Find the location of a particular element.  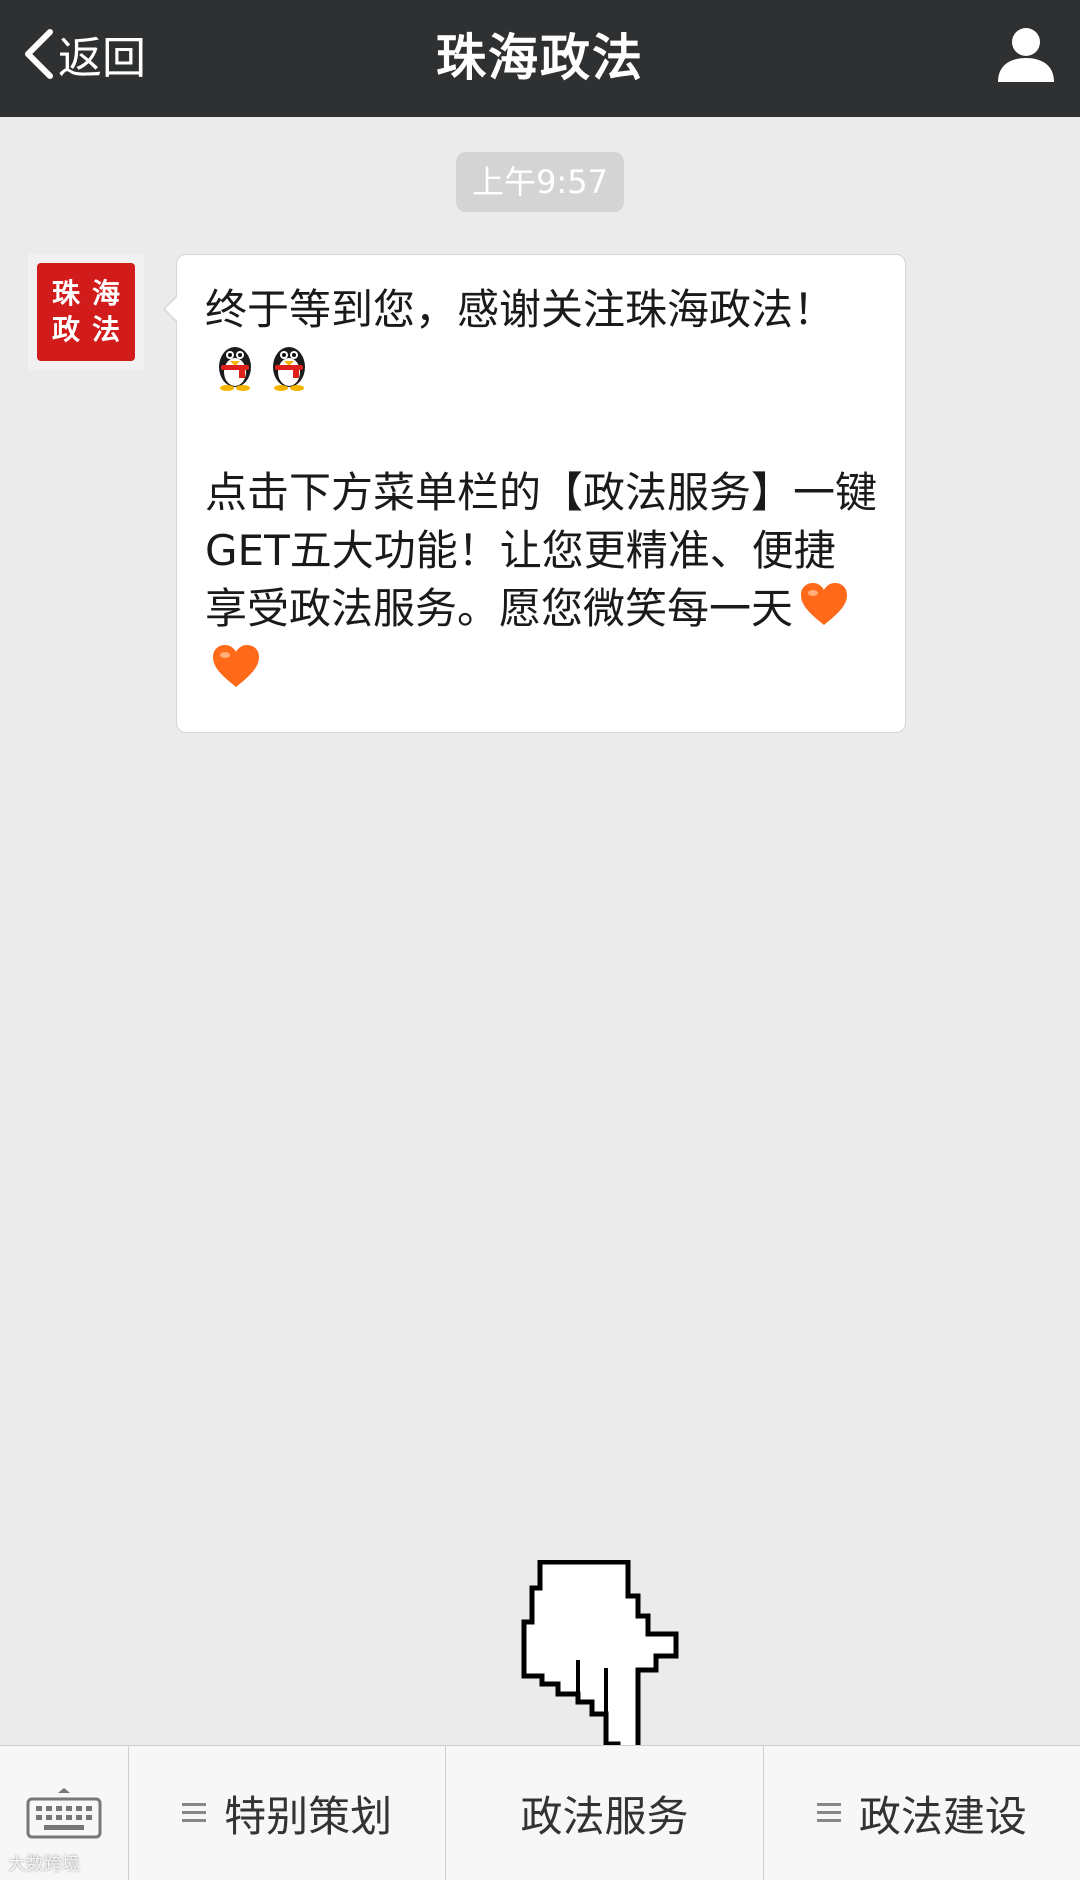

message-text-1: 终于等到您，感谢关注珠海政法！ is located at coordinates (520, 309).